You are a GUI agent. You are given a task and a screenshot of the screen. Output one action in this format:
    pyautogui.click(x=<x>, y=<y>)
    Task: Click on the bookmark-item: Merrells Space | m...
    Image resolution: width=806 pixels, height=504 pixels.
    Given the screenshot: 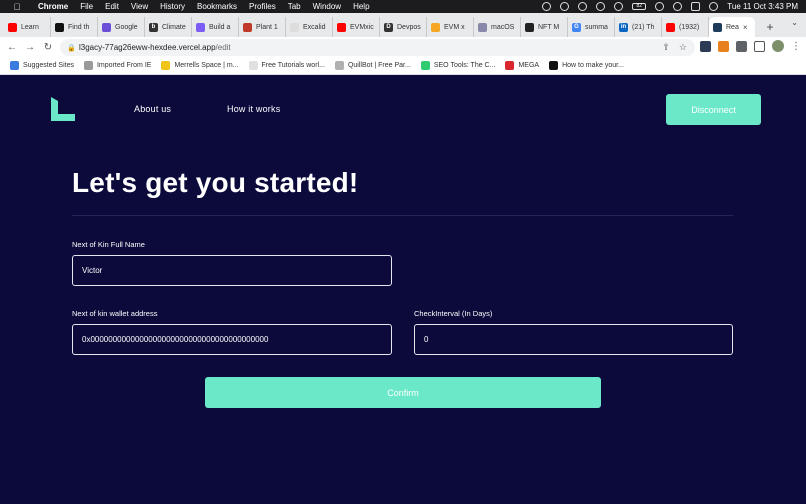 What is the action you would take?
    pyautogui.click(x=200, y=65)
    